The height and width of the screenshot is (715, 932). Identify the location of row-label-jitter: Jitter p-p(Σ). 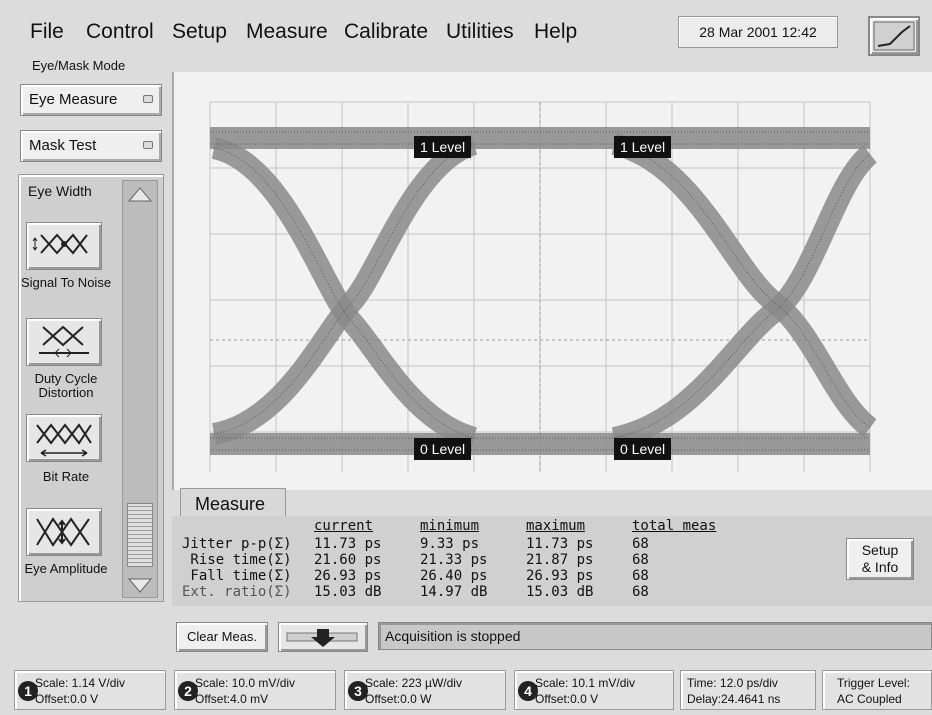
(237, 544).